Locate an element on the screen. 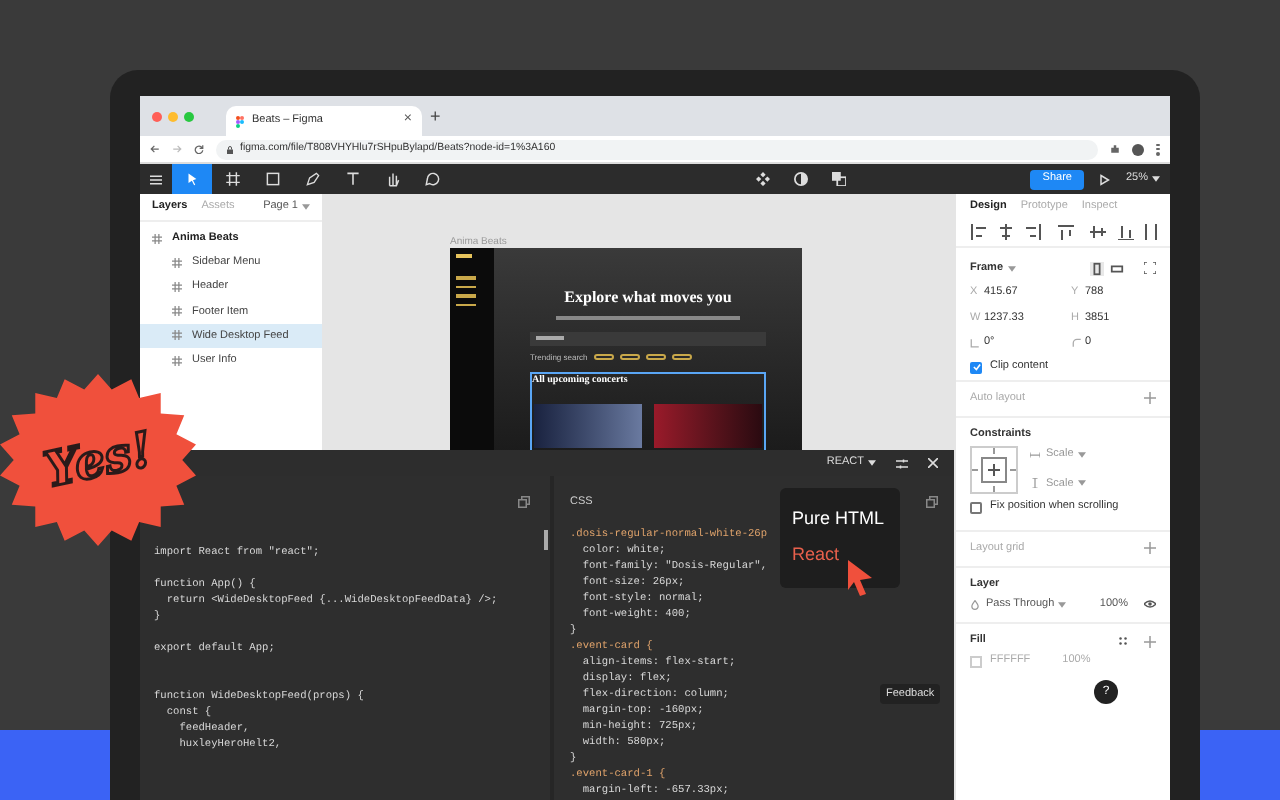 The height and width of the screenshot is (800, 1280). blend-icon is located at coordinates (975, 604).